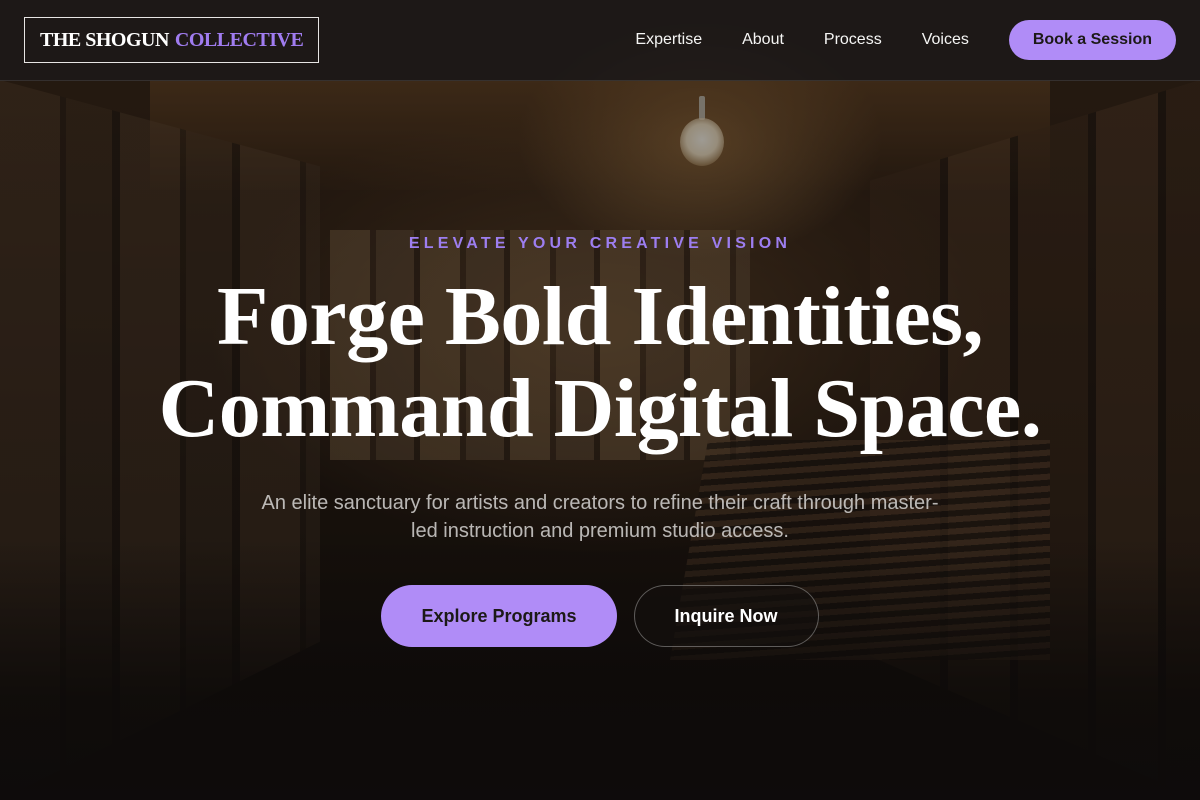 This screenshot has height=800, width=1200. I want to click on nav-item-voices: Voices, so click(945, 40).